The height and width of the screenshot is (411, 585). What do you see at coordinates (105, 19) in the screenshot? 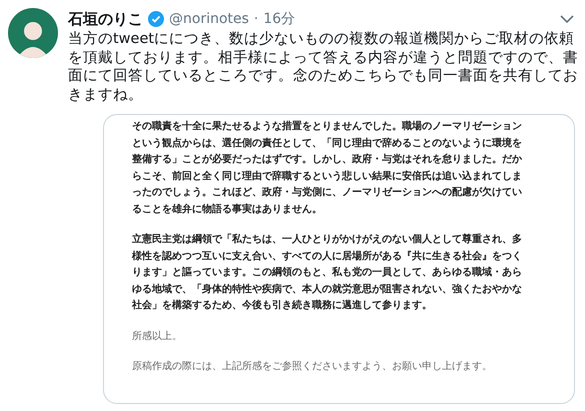
I see `author-name: 石垣のりこ` at bounding box center [105, 19].